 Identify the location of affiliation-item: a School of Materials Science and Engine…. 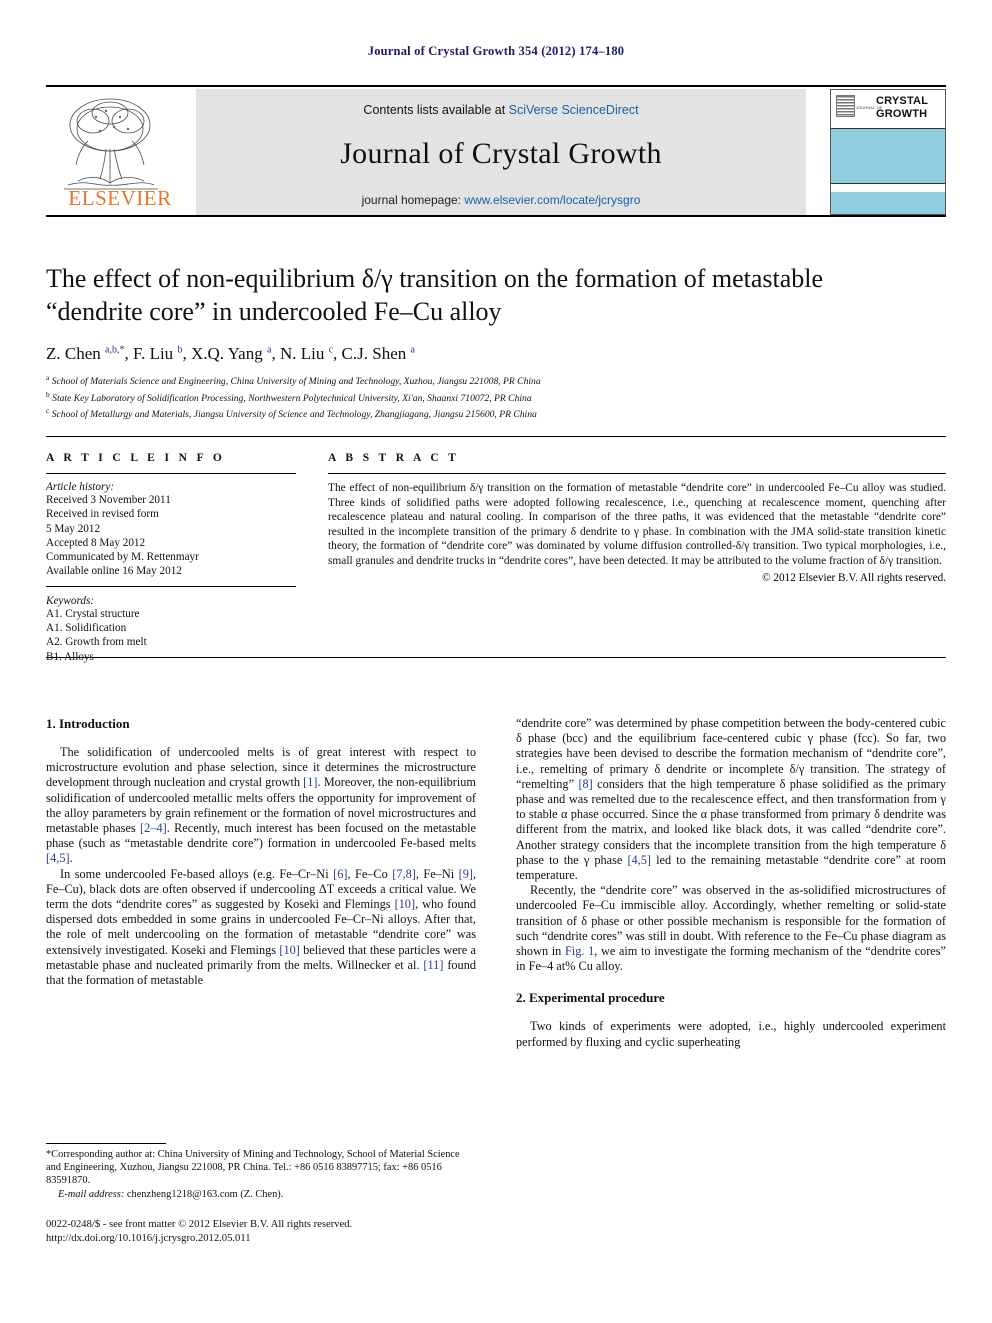
(486, 380).